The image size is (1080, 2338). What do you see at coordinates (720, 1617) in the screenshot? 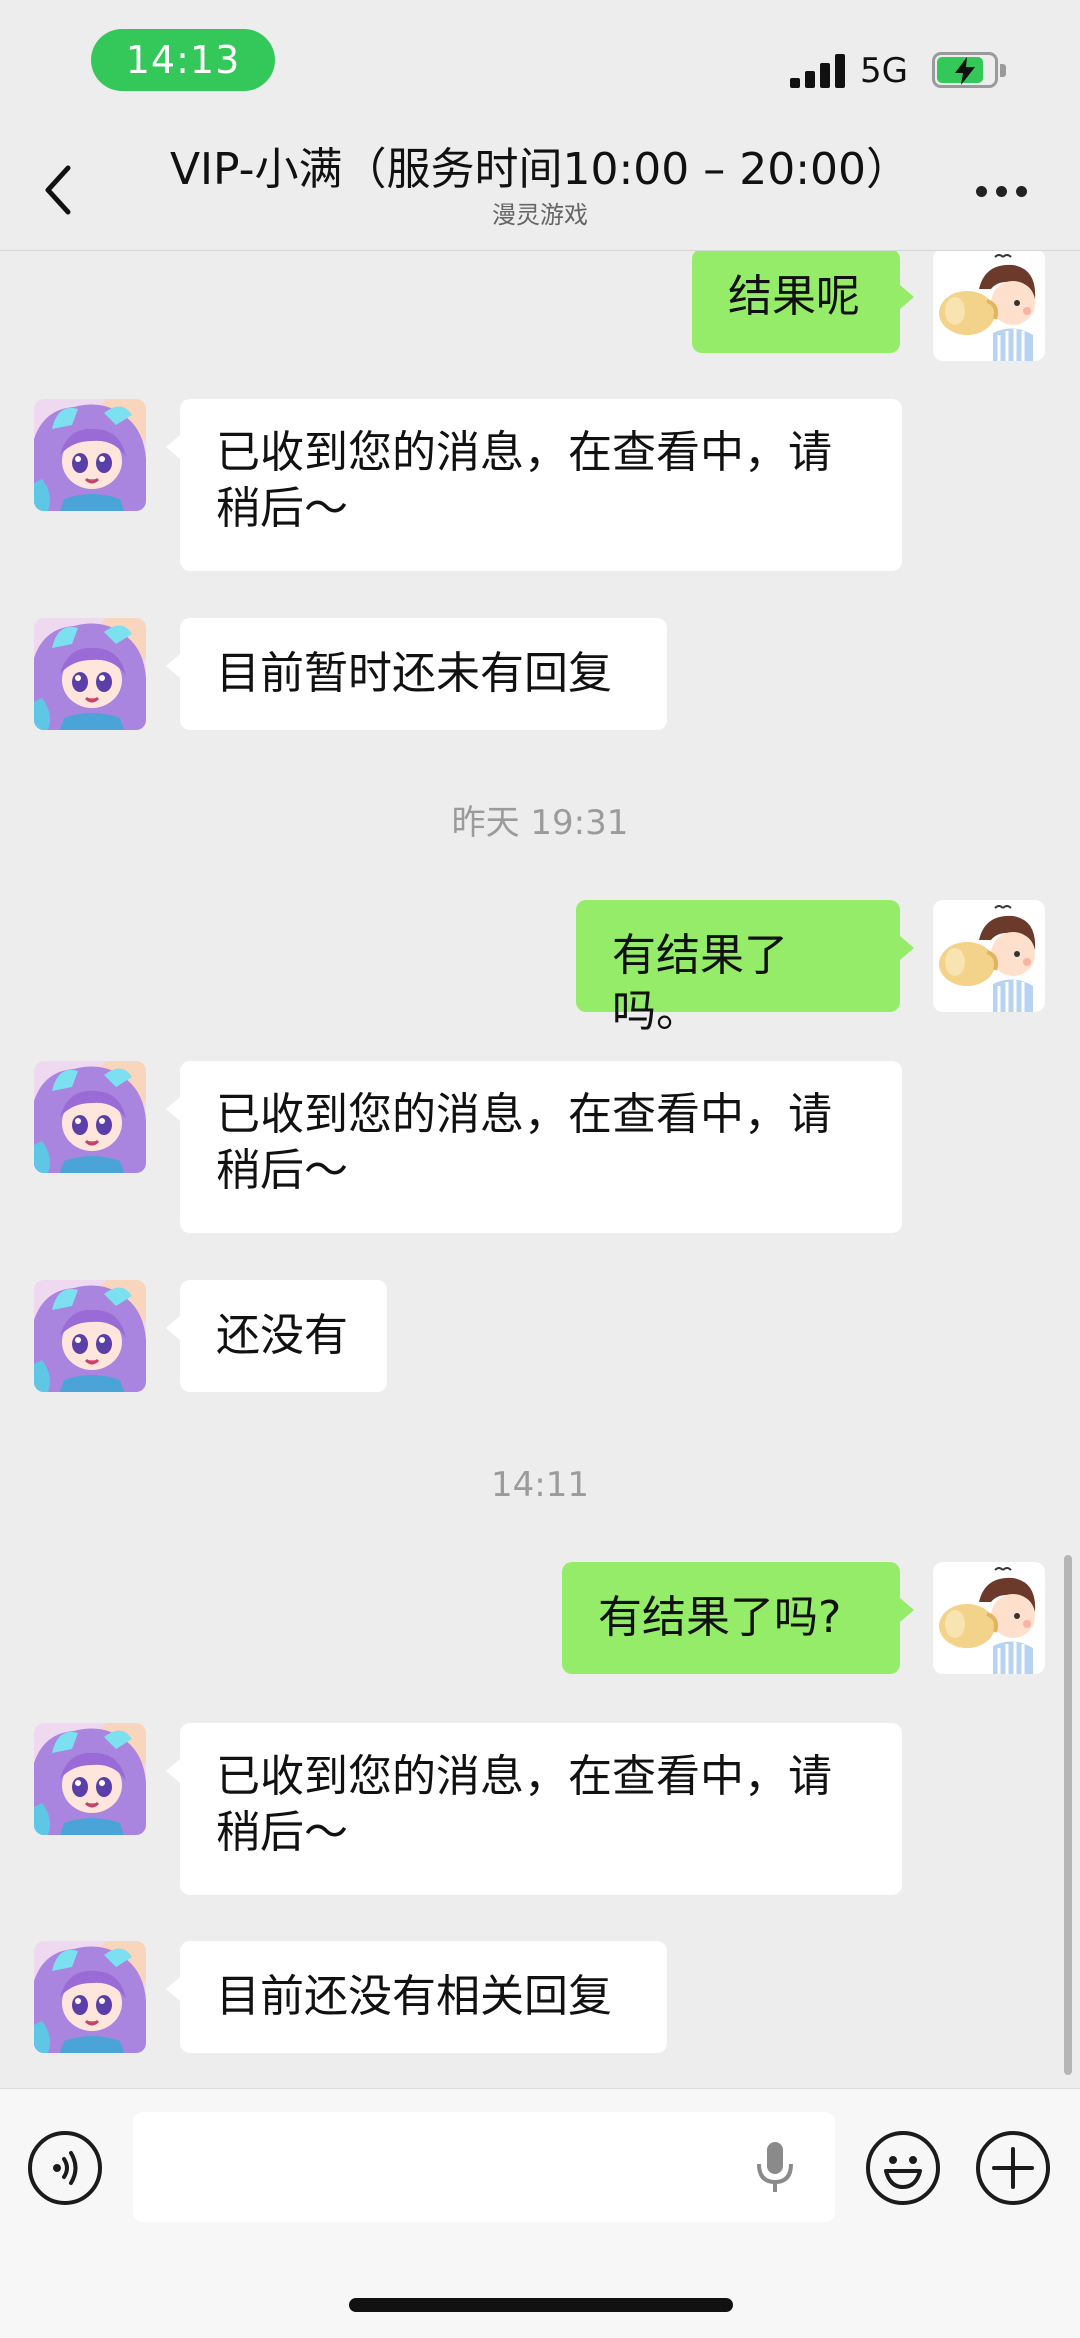
I see `message-text: 有结果了吗?` at bounding box center [720, 1617].